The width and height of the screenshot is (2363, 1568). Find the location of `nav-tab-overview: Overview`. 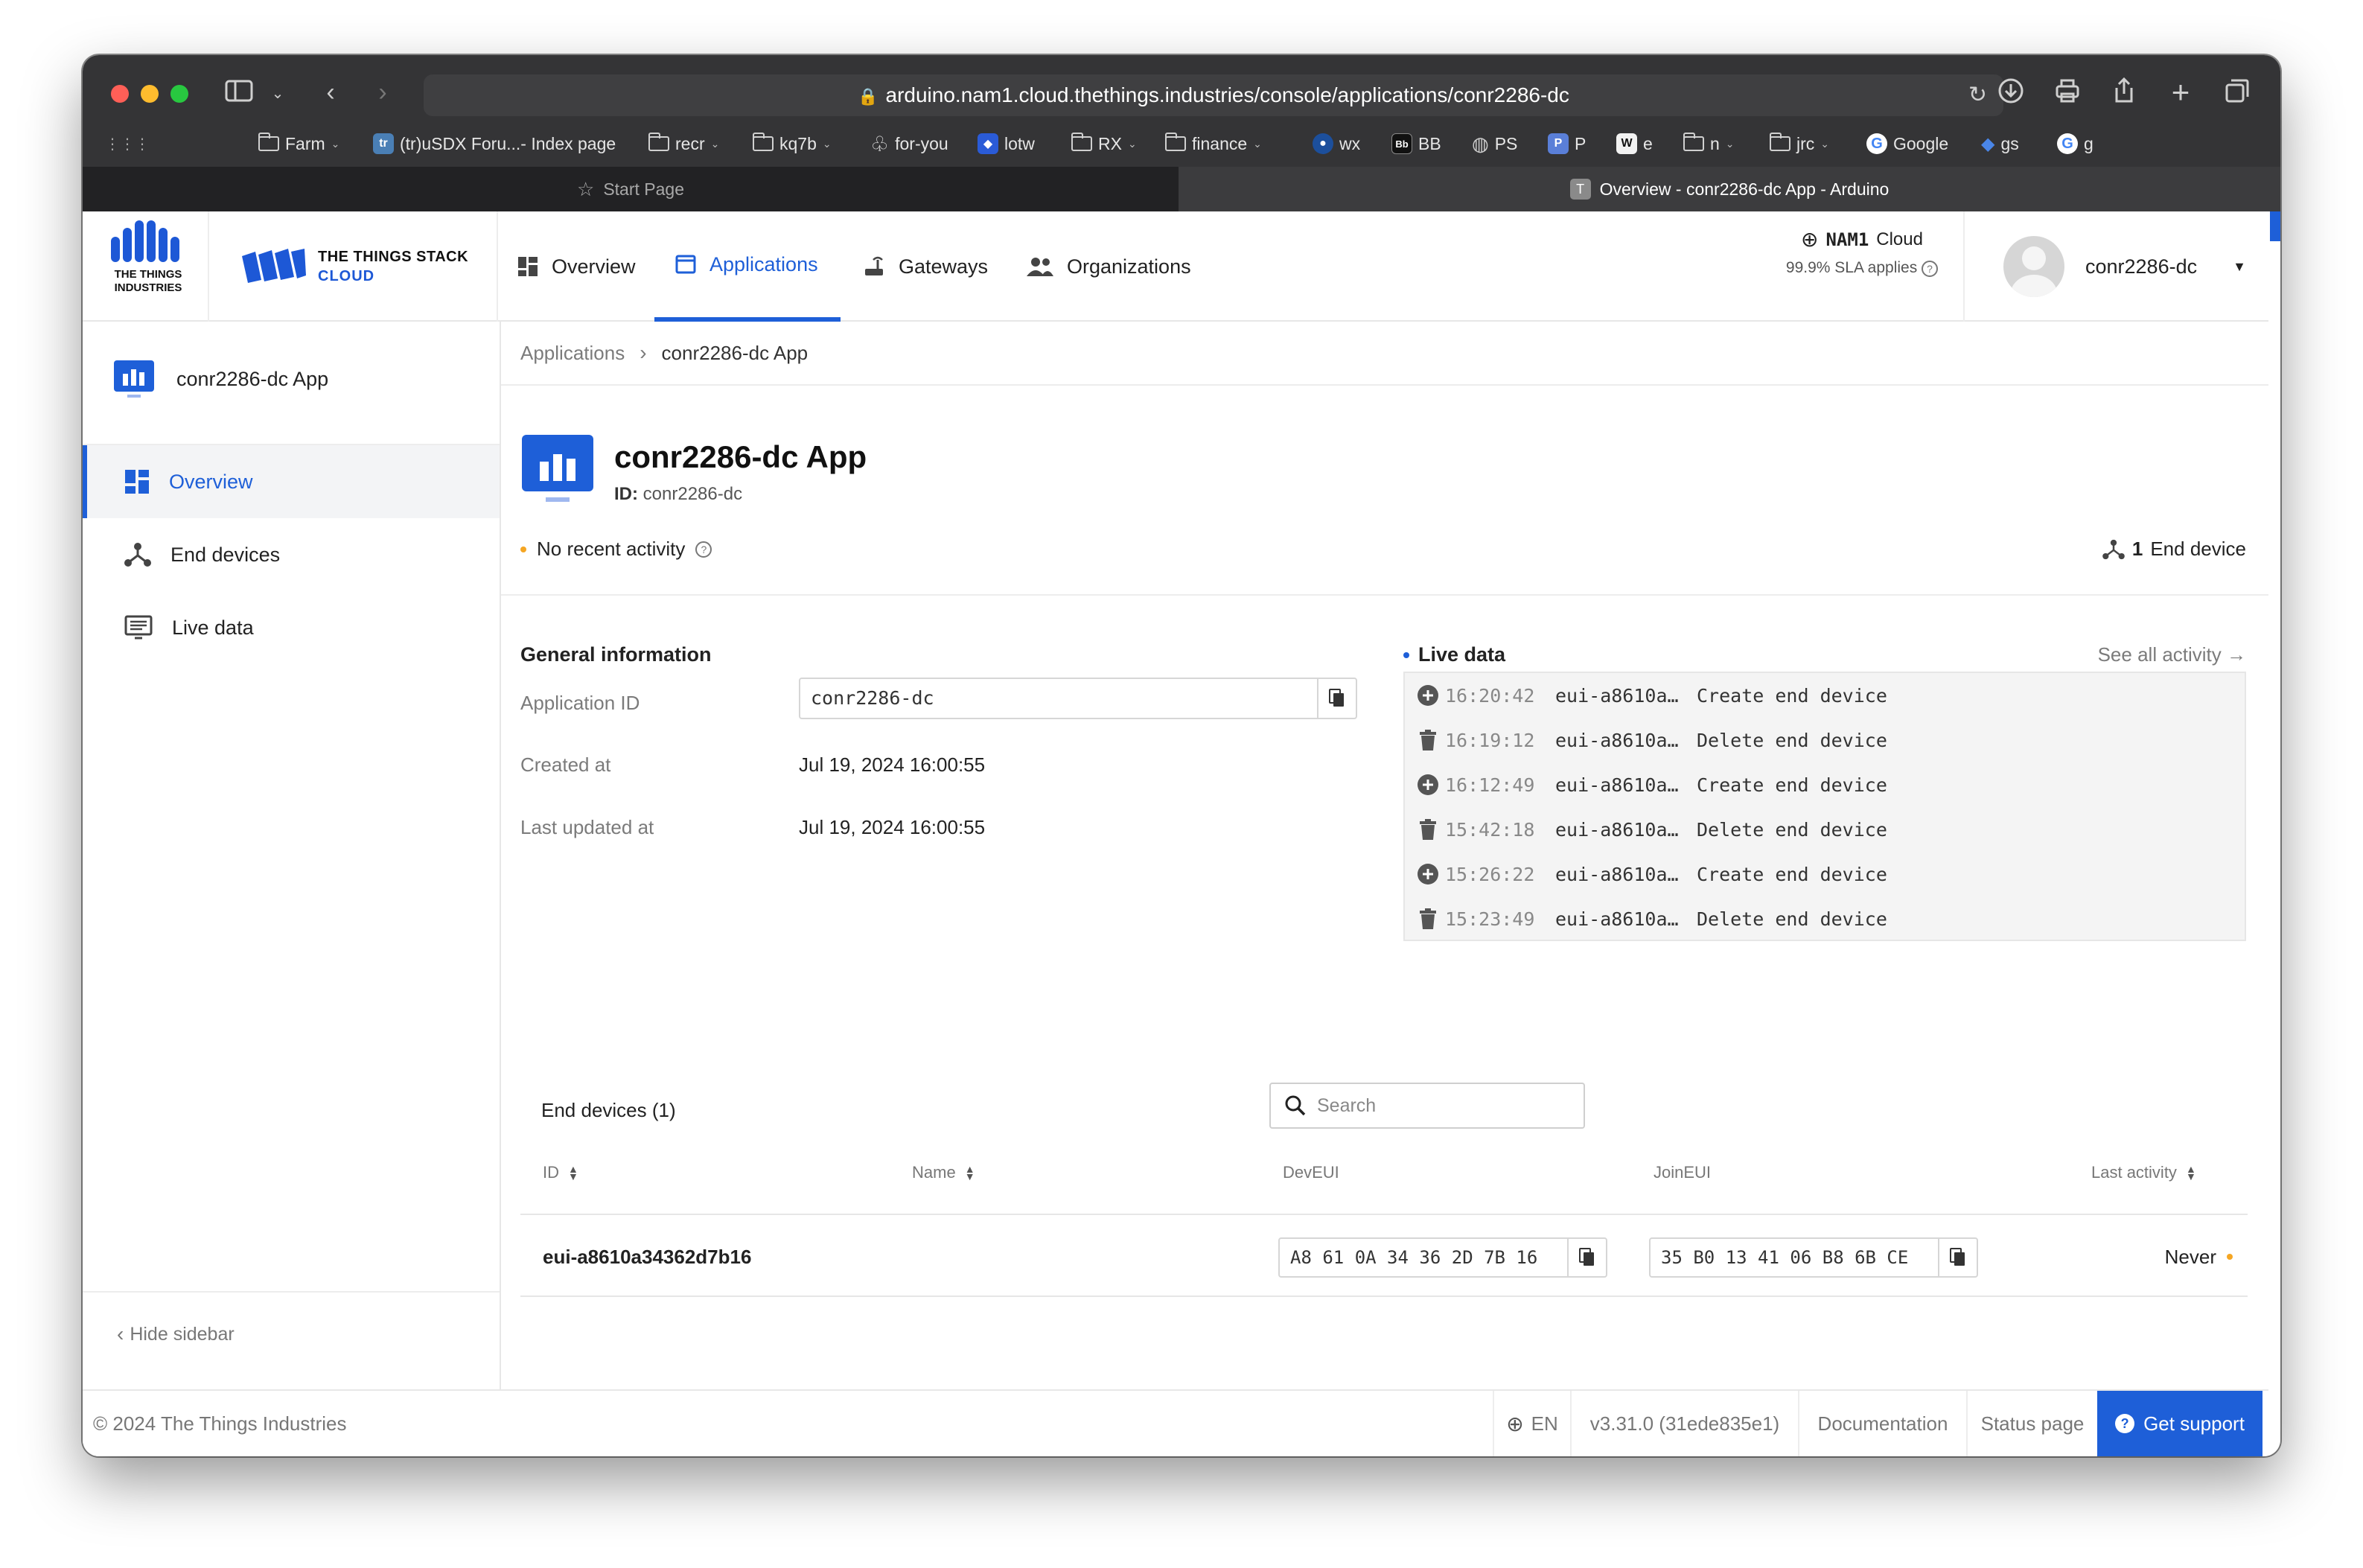

nav-tab-overview: Overview is located at coordinates (577, 266).